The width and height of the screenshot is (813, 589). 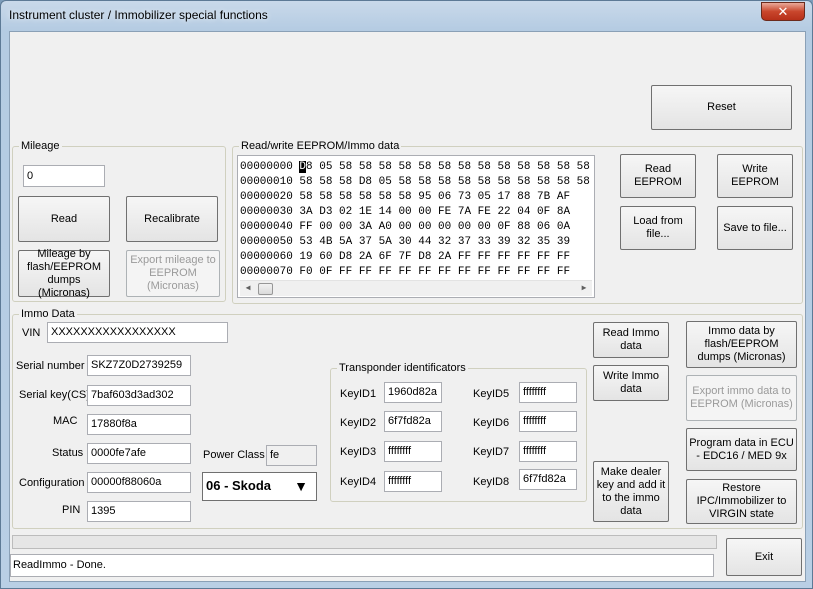 I want to click on read-eeprom-button: Read EEPROM, so click(x=658, y=176).